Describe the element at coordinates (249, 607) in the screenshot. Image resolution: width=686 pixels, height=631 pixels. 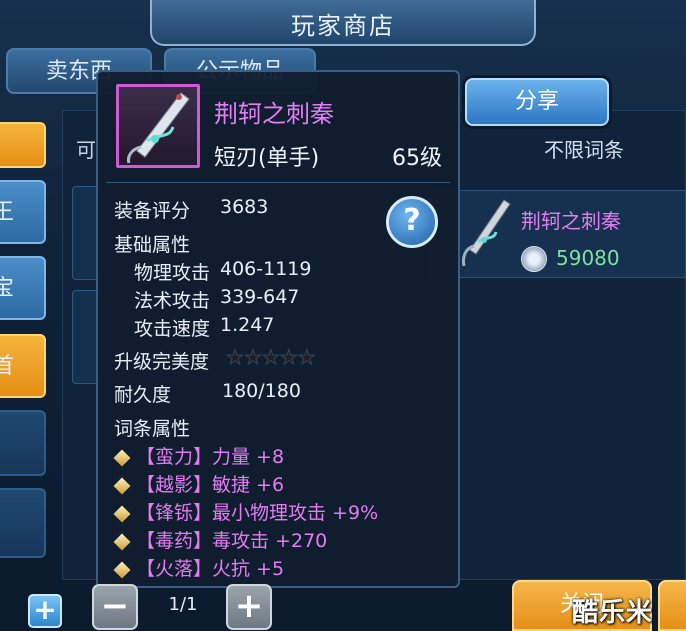
I see `page-next-button: +` at that location.